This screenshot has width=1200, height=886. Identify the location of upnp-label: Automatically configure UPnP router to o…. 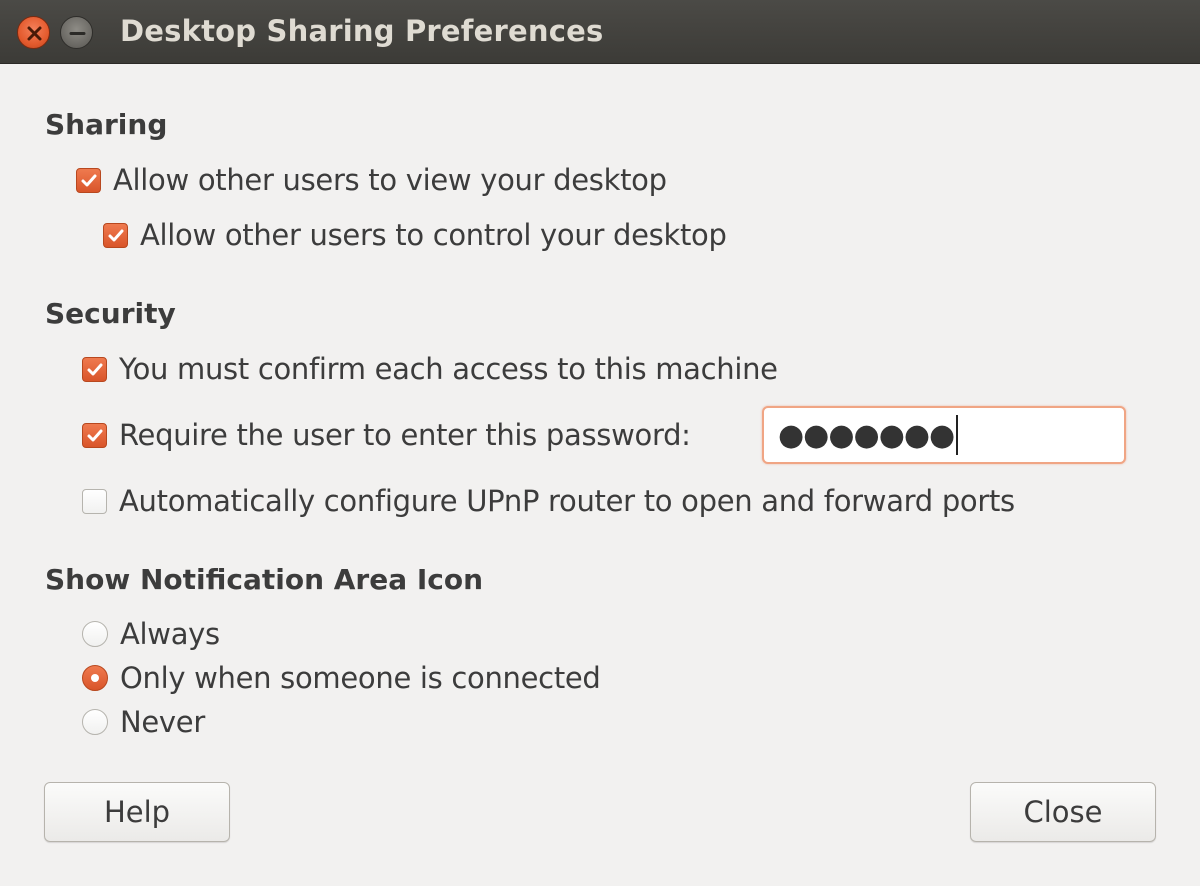
(567, 501).